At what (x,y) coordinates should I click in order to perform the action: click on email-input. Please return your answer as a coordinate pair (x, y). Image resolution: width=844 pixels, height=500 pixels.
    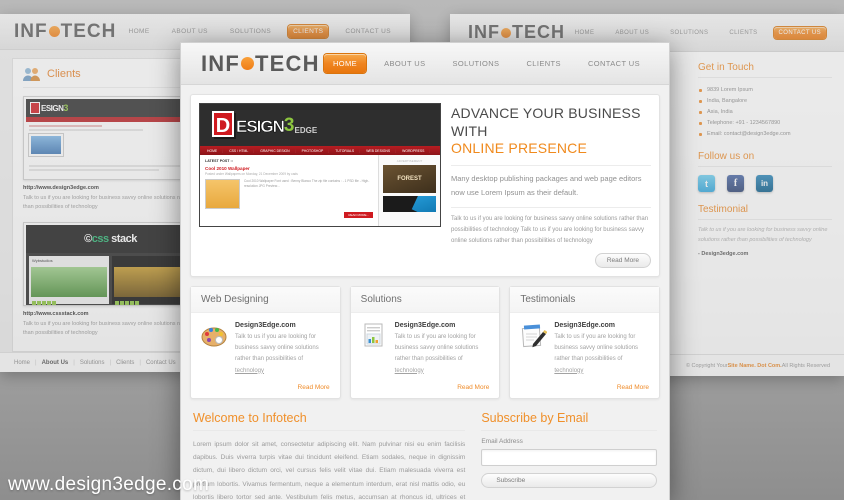
    Looking at the image, I should click on (569, 457).